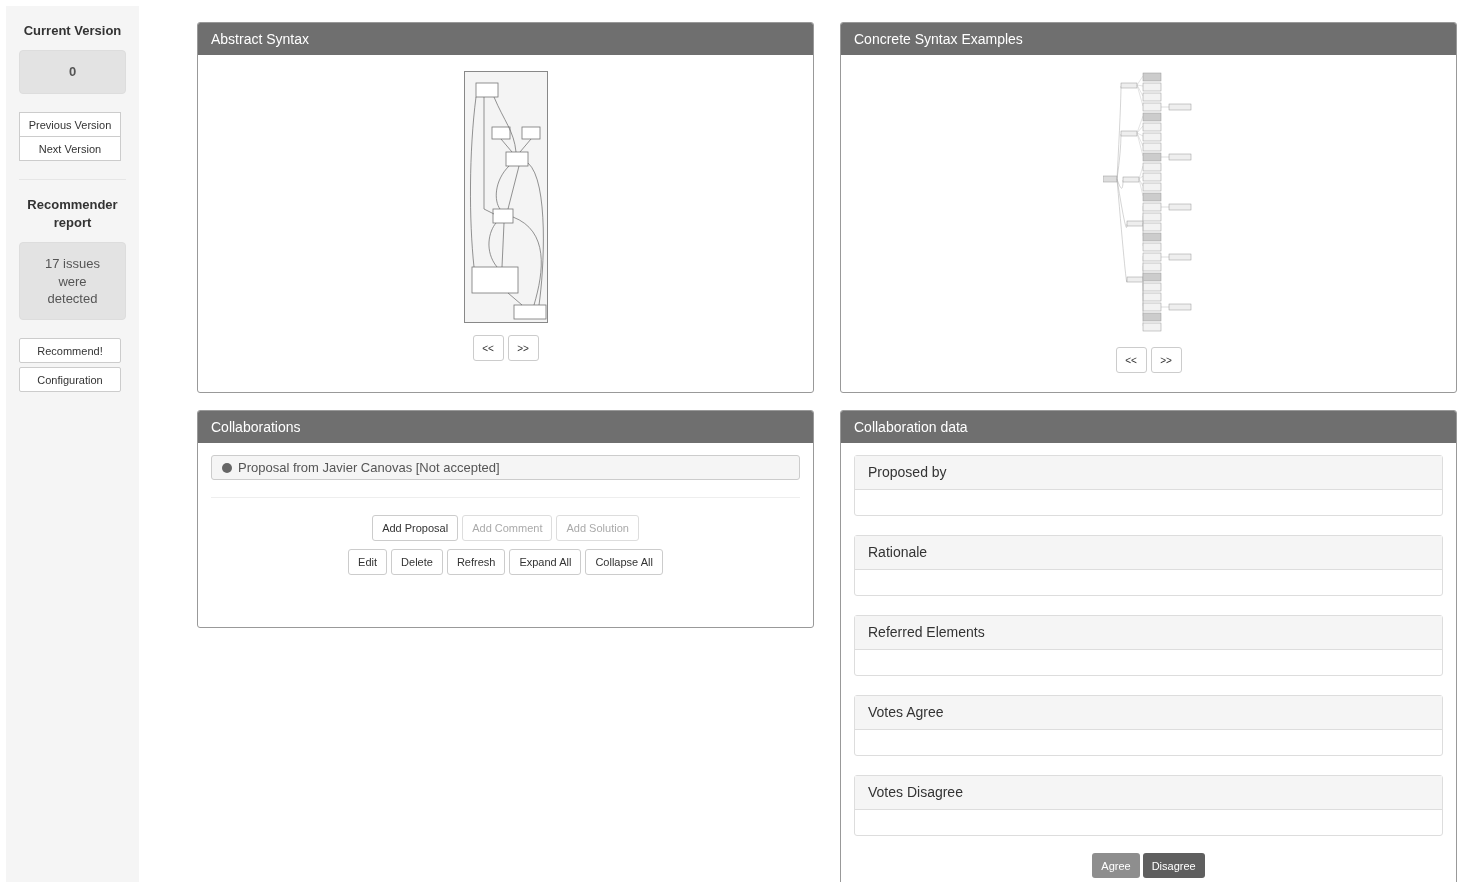 This screenshot has height=882, width=1465. What do you see at coordinates (369, 467) in the screenshot?
I see `proposal-text: Proposal from Javier Canovas [Not accepted]` at bounding box center [369, 467].